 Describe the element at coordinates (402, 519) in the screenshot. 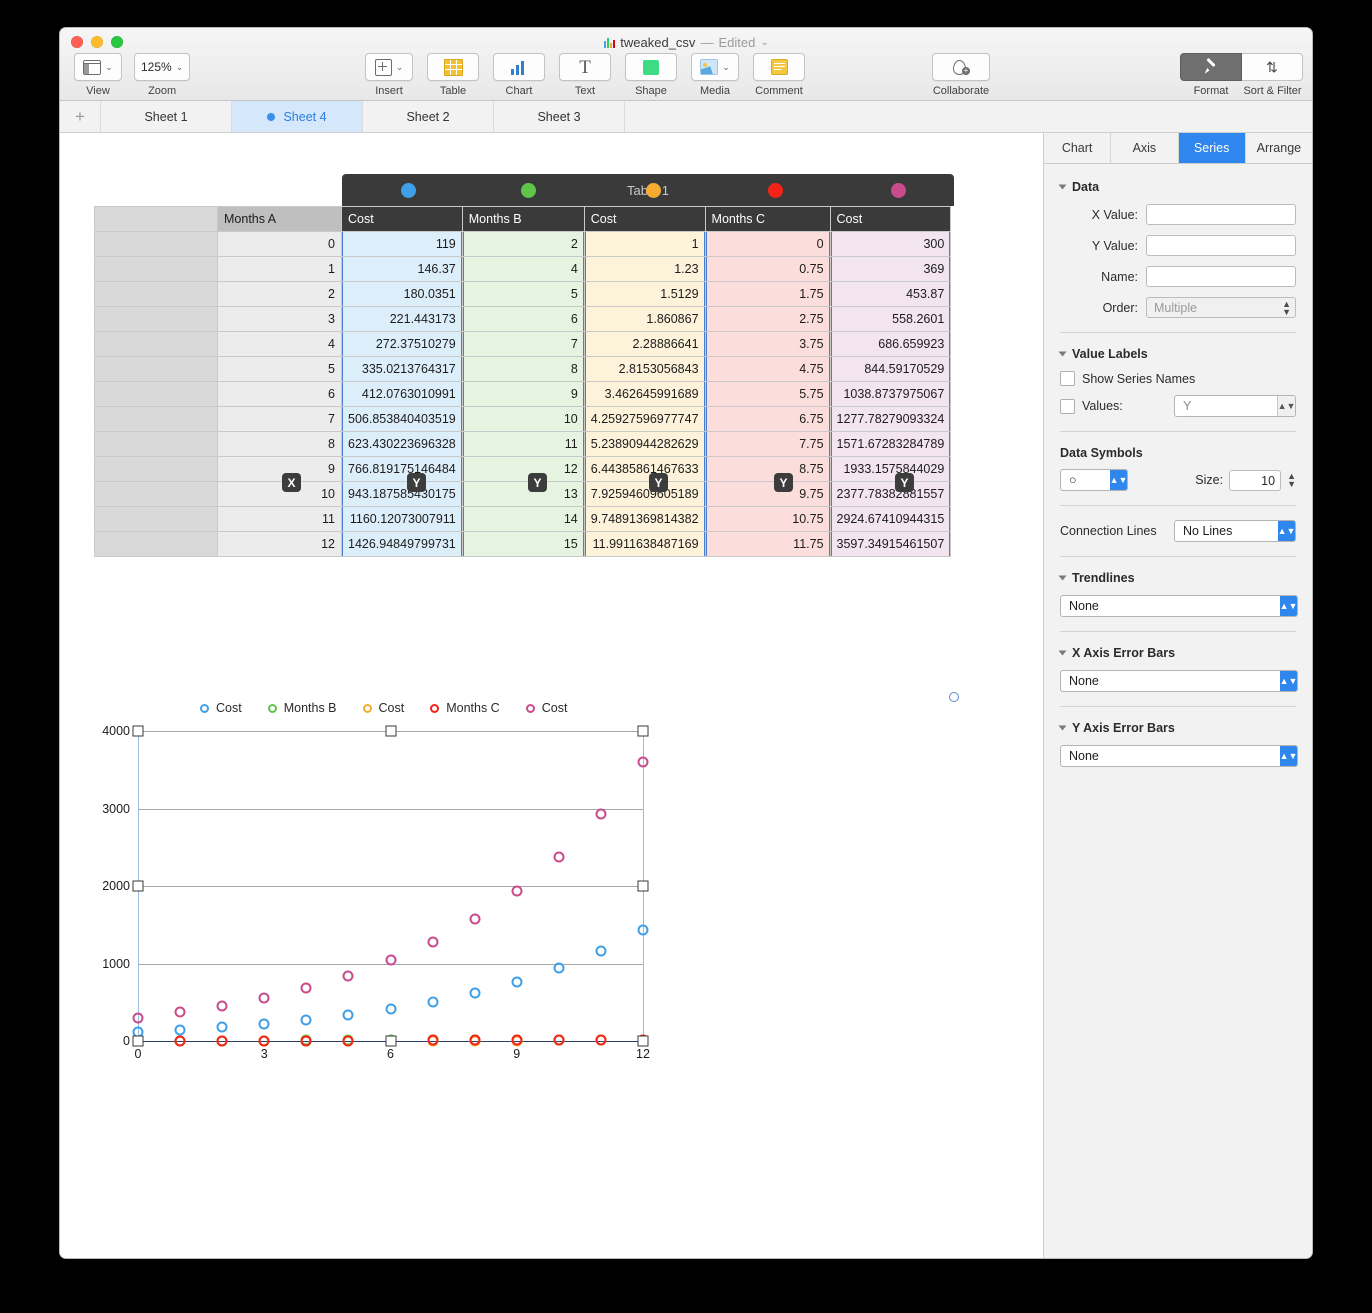

I see `table-cell: 1160.12073007911` at that location.